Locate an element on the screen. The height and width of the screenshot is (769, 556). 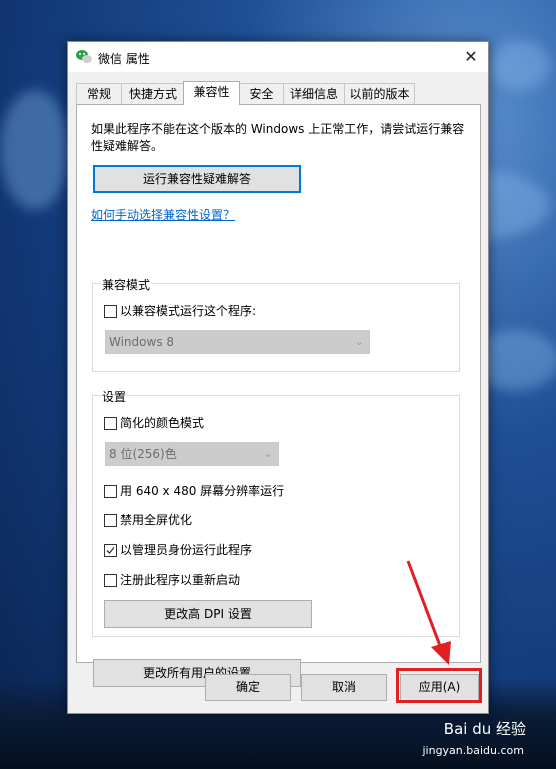
reduced-color-label: 简化的颜色模式 is located at coordinates (162, 423).